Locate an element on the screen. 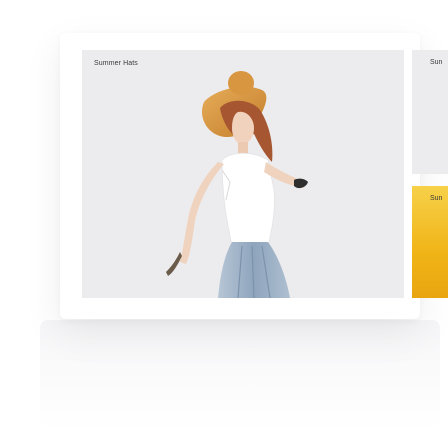 Image resolution: width=448 pixels, height=438 pixels. side-card-bottom-label: Sun is located at coordinates (436, 198).